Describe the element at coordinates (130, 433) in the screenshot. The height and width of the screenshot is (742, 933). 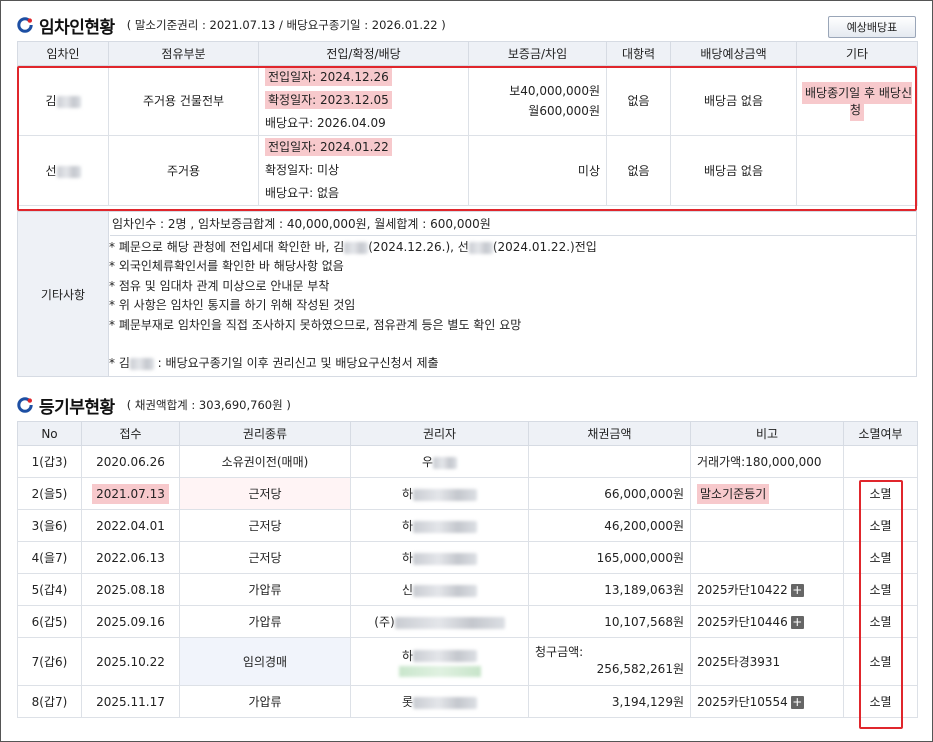
I see `header-received: 접수` at that location.